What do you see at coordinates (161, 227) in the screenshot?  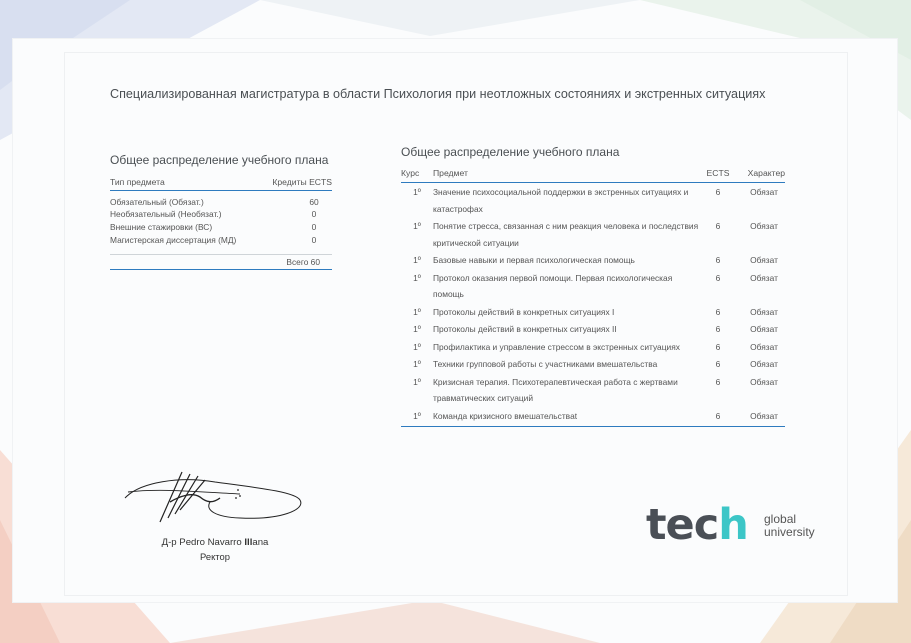 I see `summary-row-label: Внешние стажировки (ВС)` at bounding box center [161, 227].